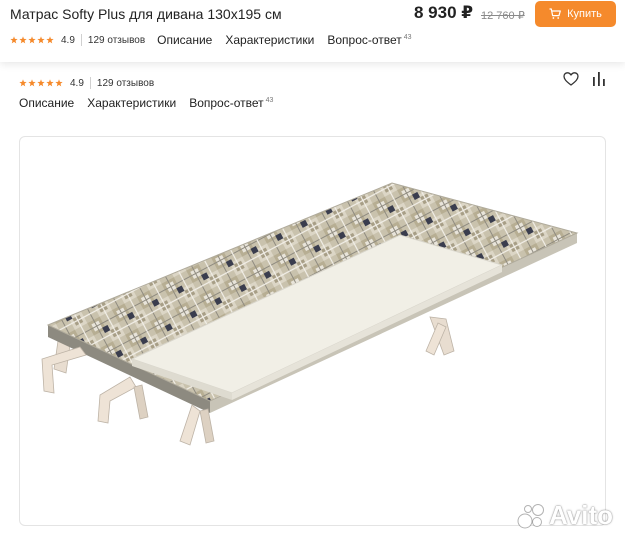 The image size is (625, 540). Describe the element at coordinates (571, 79) in the screenshot. I see `heart-icon` at that location.